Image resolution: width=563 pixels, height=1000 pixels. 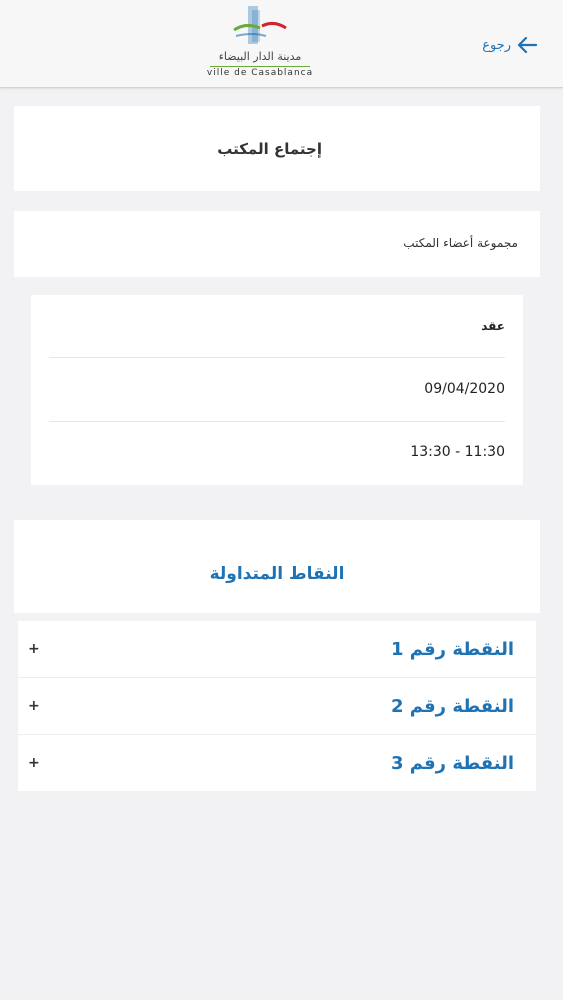 I want to click on agenda-point-label: النقطة رقم 1, so click(x=452, y=649).